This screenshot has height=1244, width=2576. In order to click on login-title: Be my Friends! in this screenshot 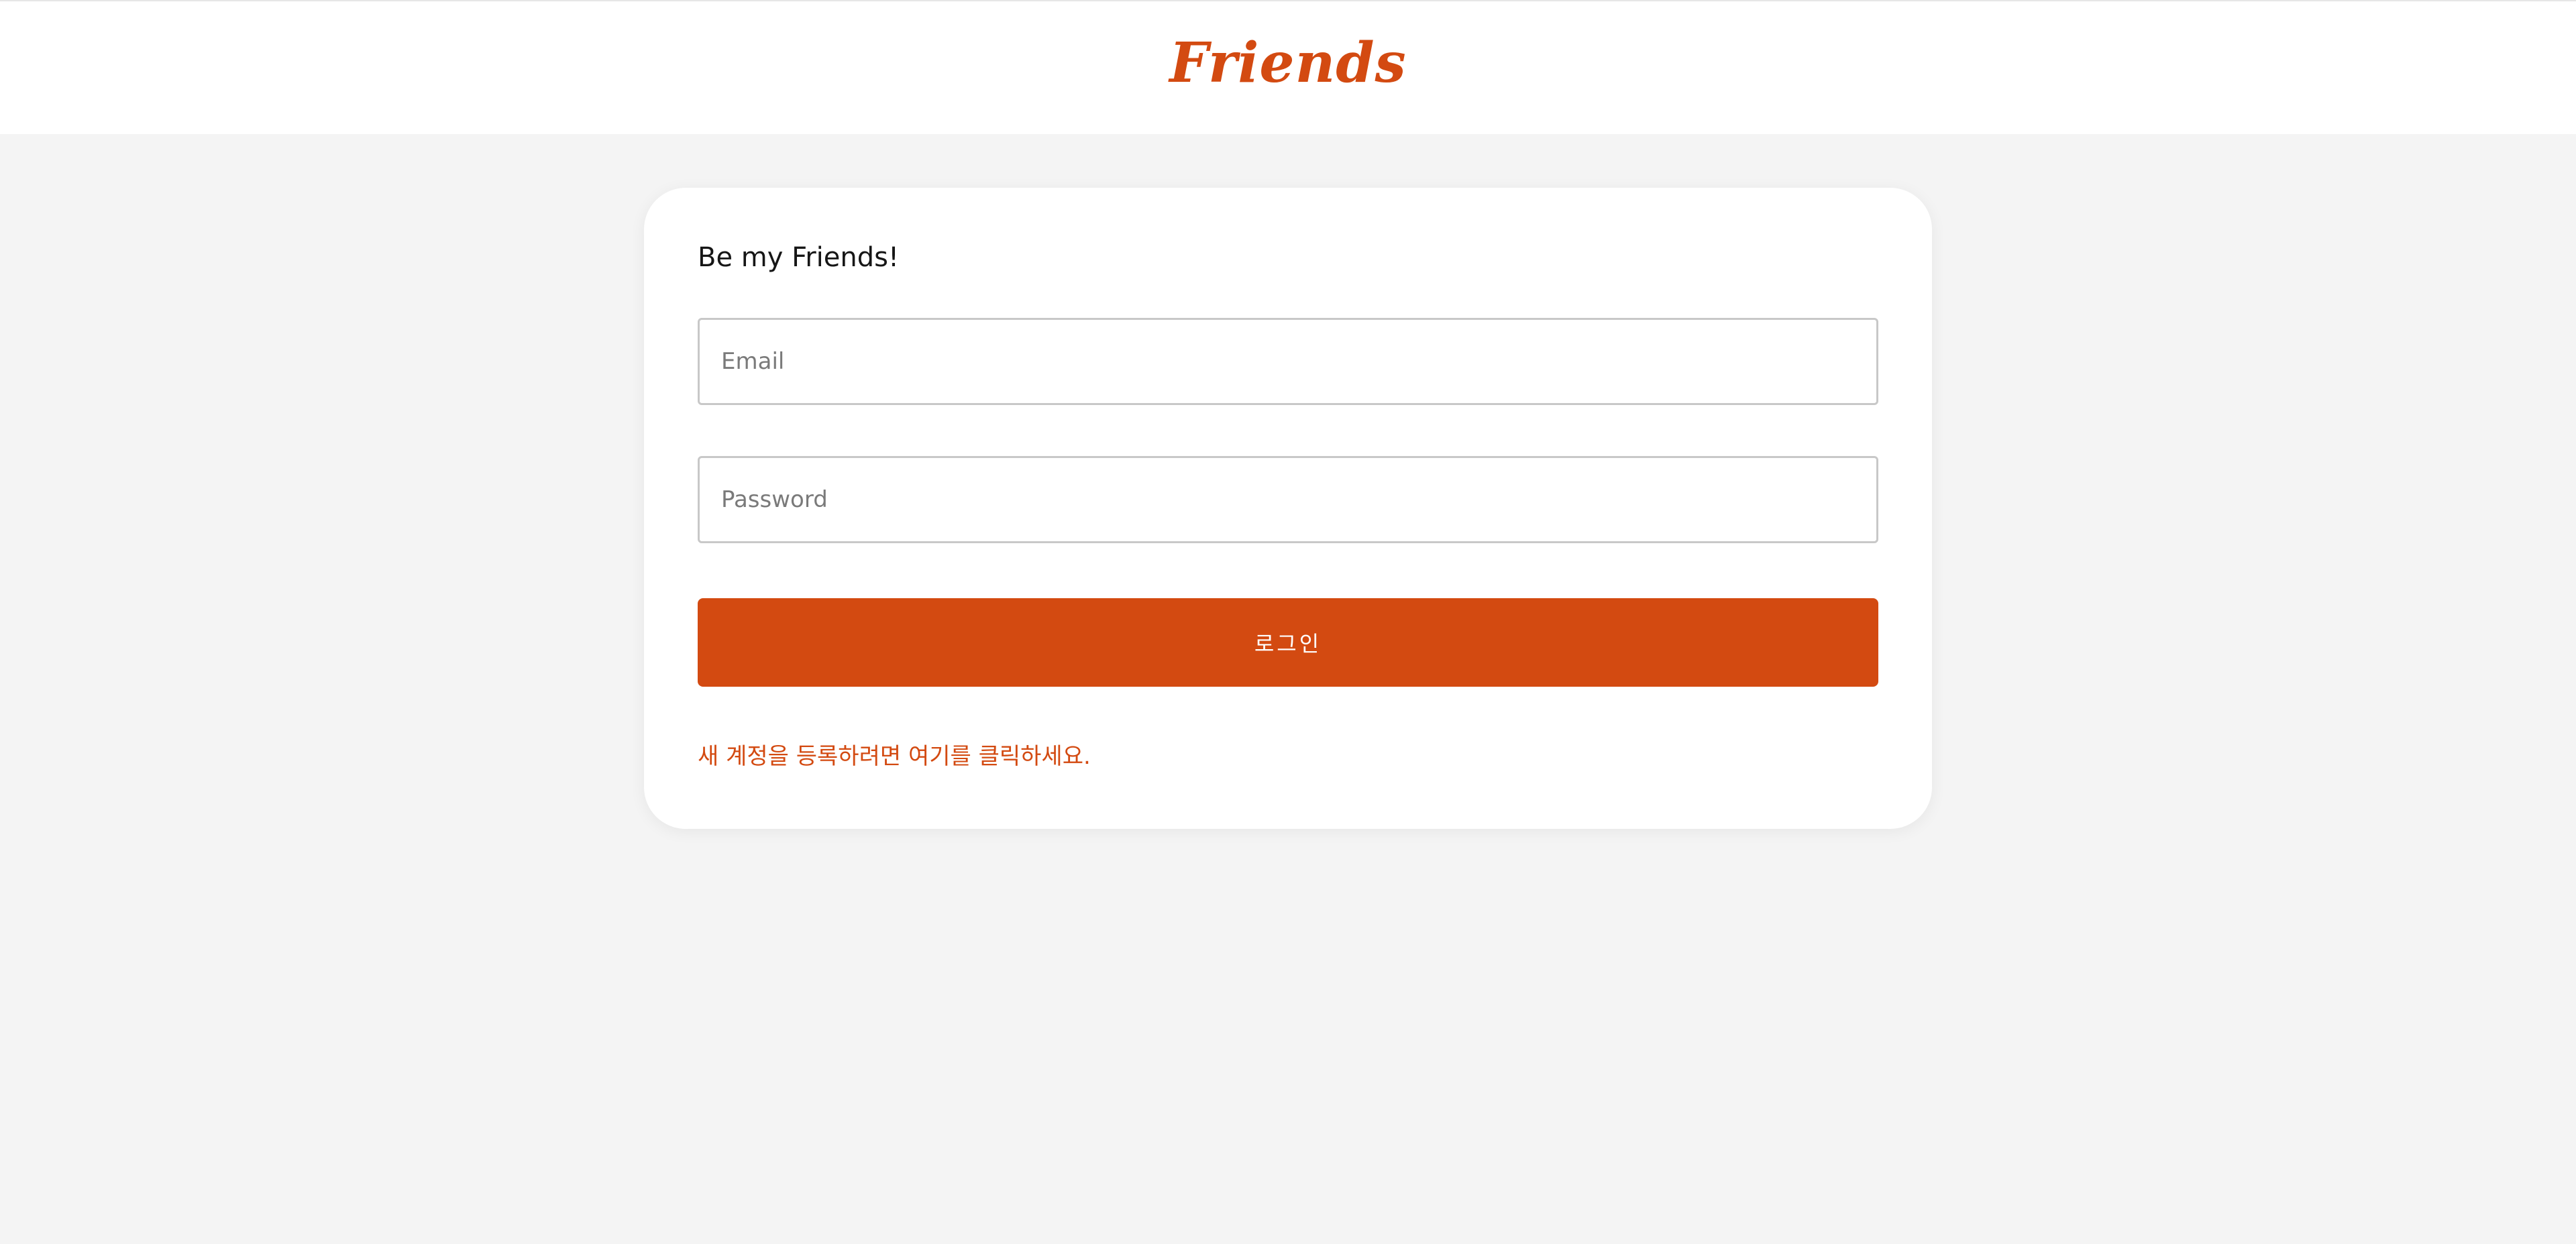, I will do `click(798, 257)`.